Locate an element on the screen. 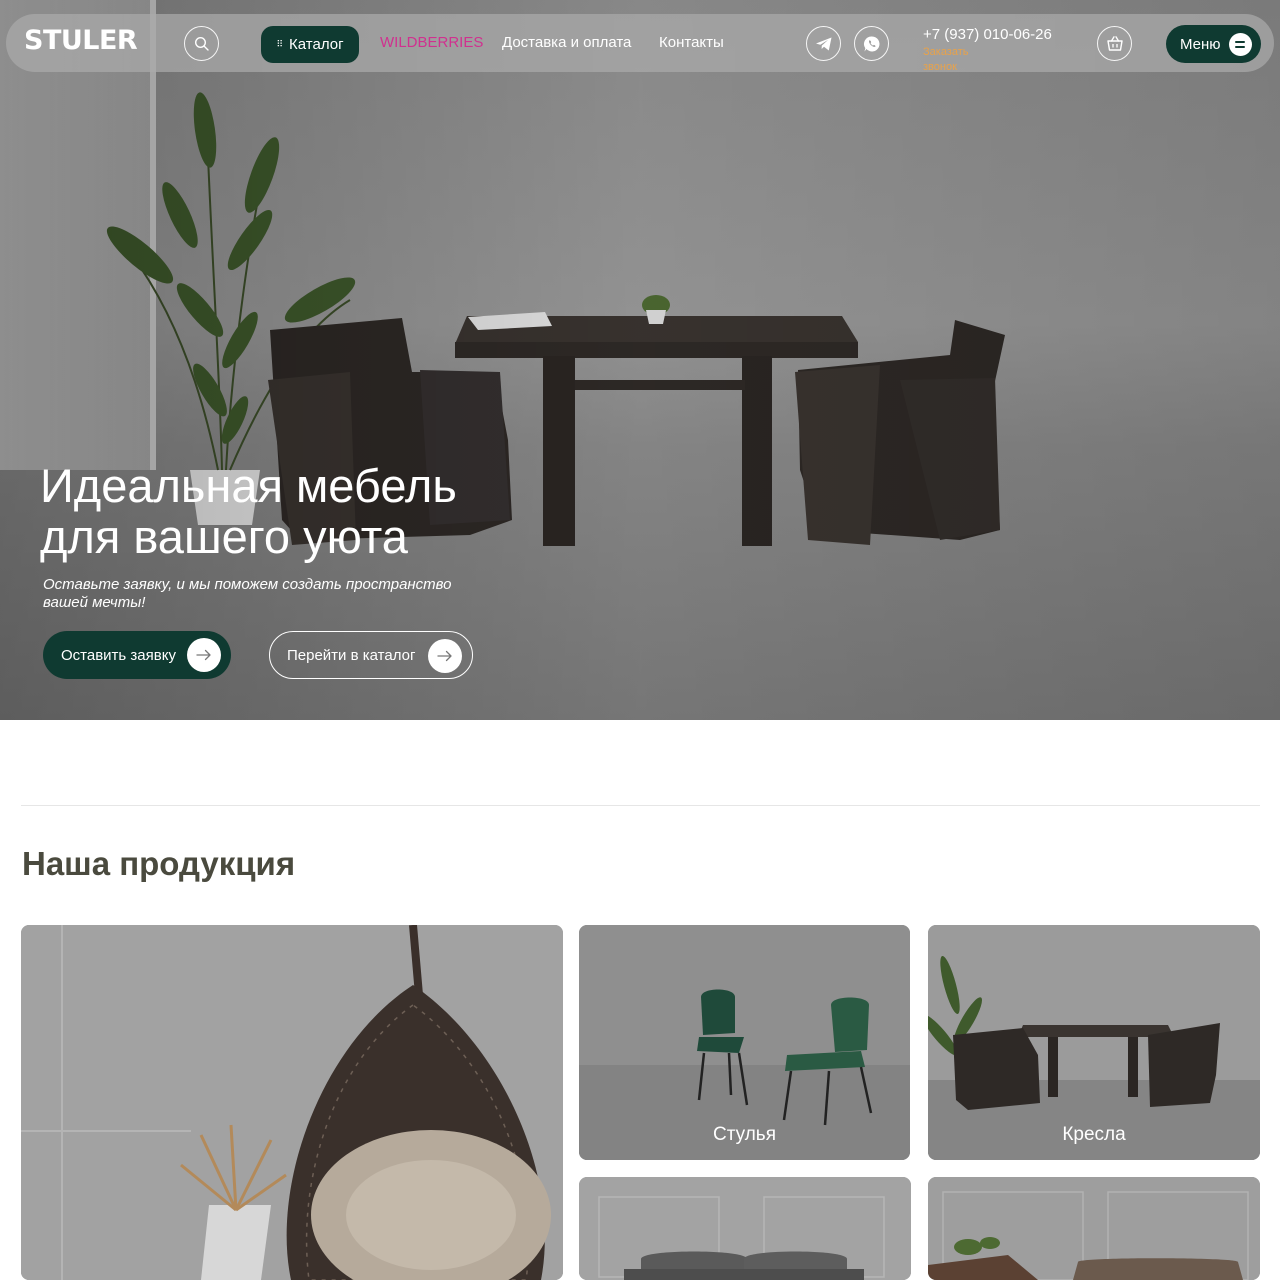 The image size is (1280, 1280). catalog-button-label: Каталог is located at coordinates (316, 44).